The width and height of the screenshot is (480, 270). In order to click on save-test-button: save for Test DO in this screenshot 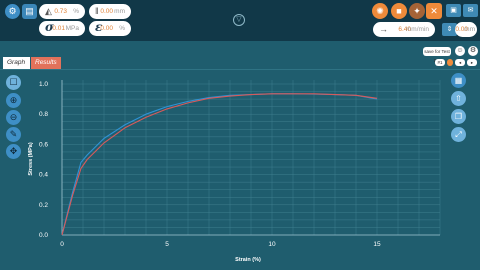, I will do `click(437, 55)`.